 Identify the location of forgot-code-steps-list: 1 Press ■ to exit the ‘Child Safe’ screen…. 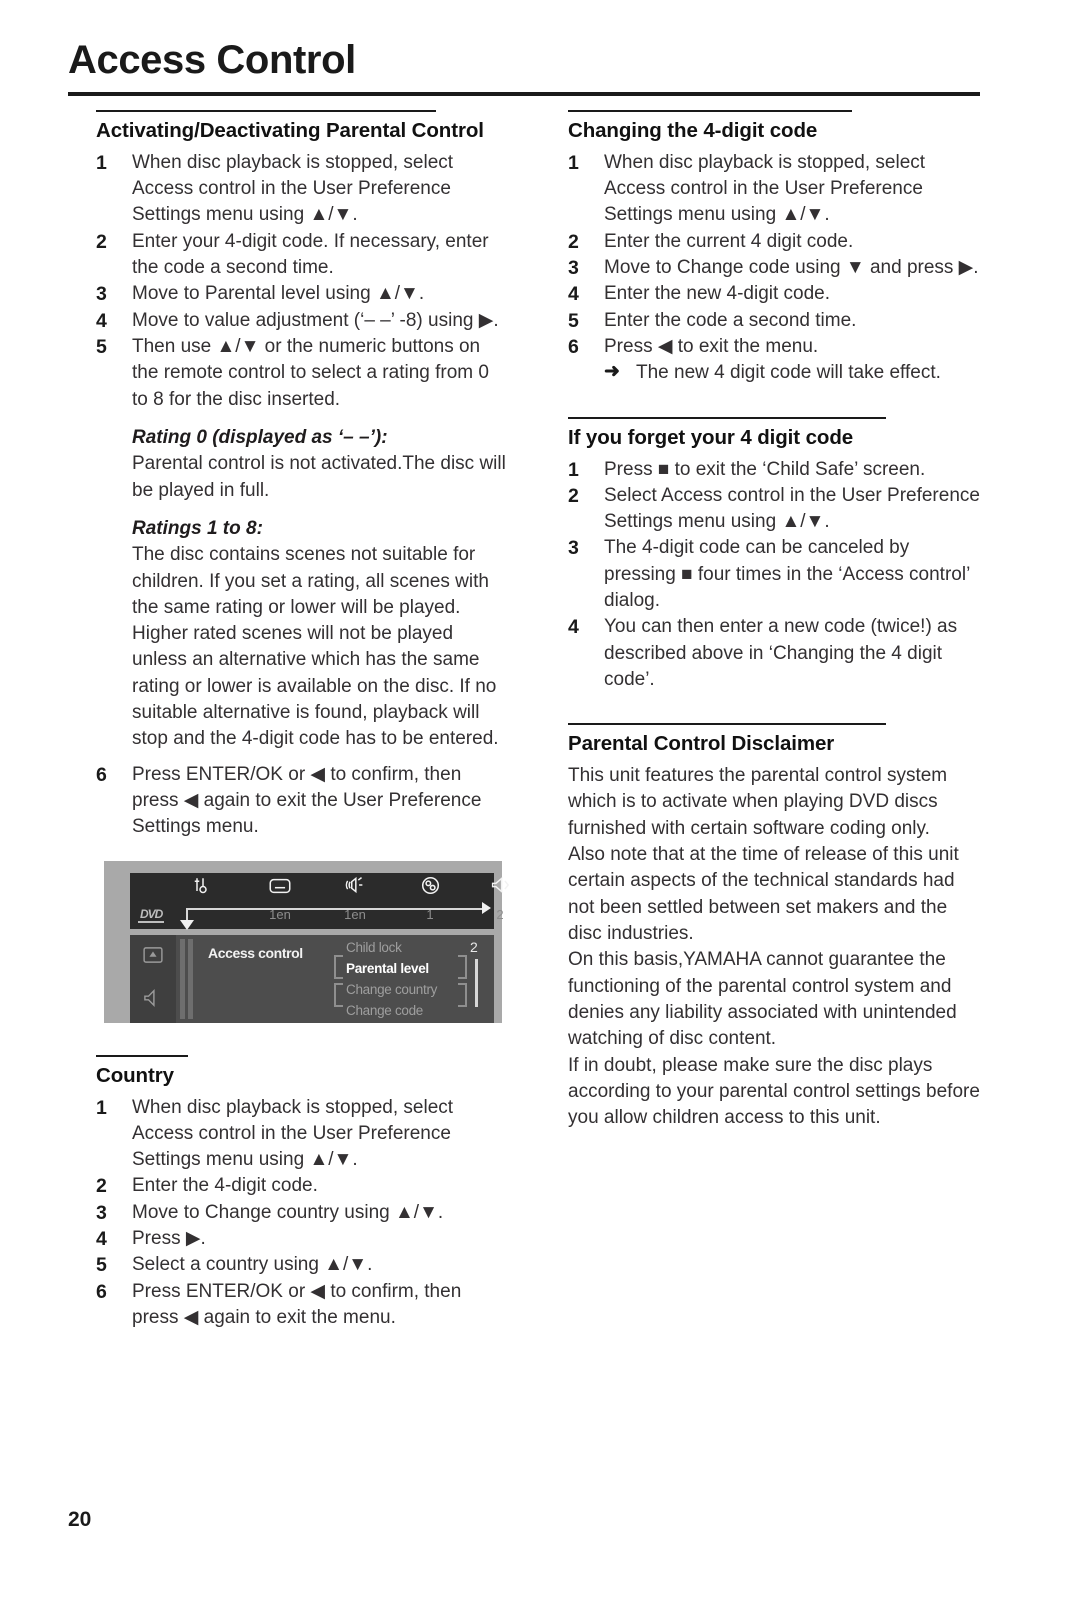
(774, 575).